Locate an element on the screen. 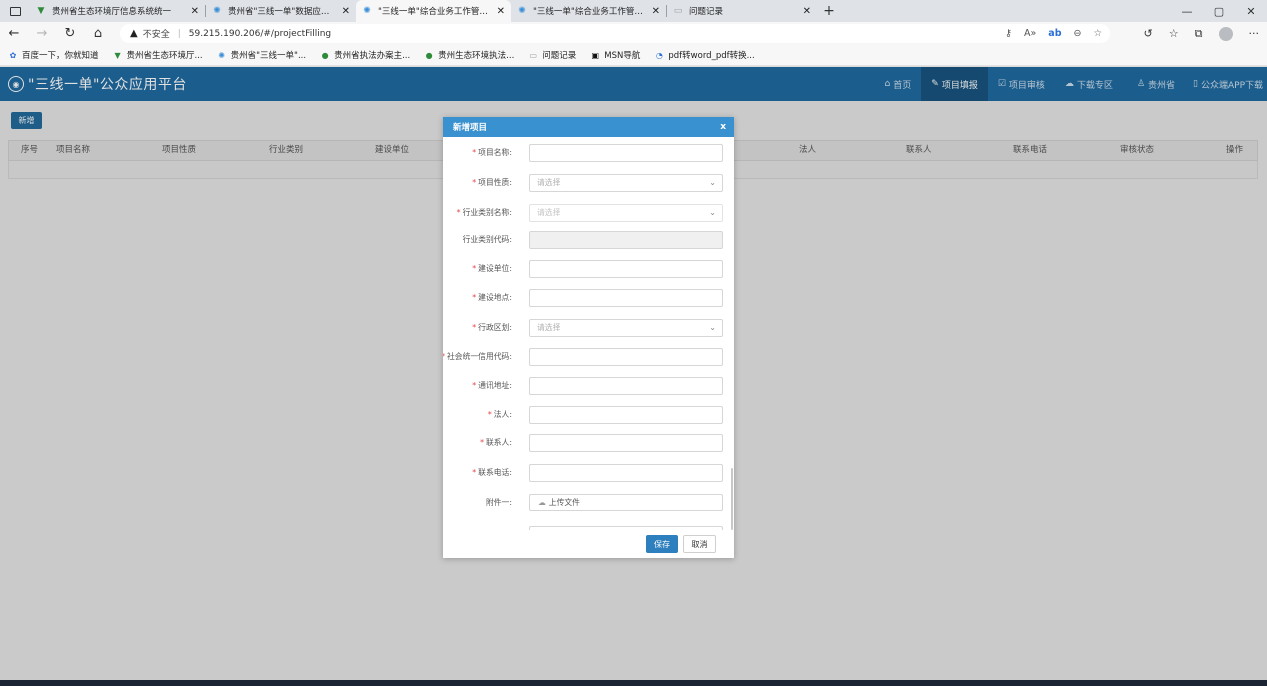 The width and height of the screenshot is (1267, 686). browser-tab: ✺ 贵州省"三线一单"数据应用管理平 ✕ is located at coordinates (281, 11).